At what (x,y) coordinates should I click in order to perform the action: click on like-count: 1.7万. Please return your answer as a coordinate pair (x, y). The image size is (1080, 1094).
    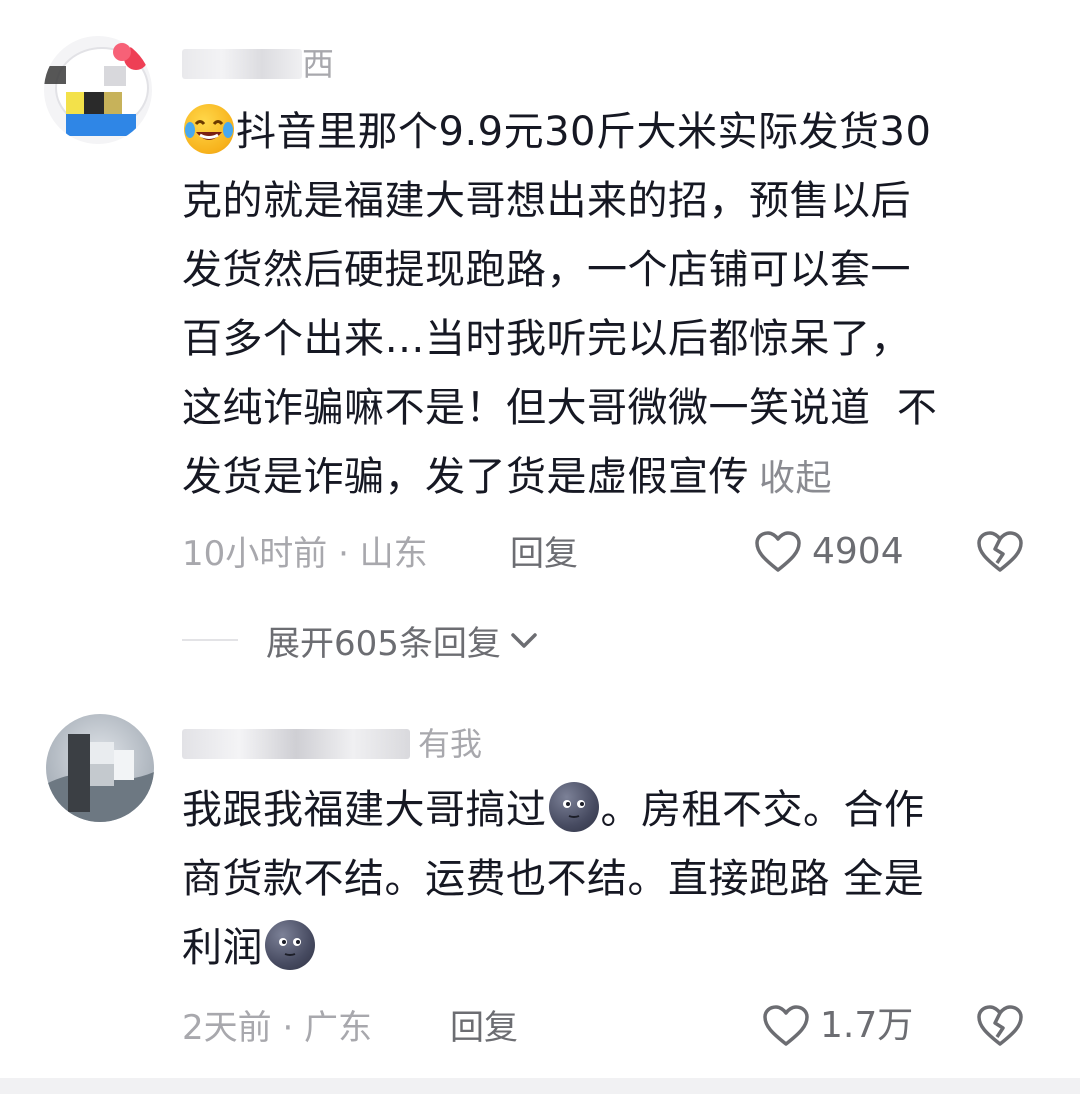
    Looking at the image, I should click on (867, 1025).